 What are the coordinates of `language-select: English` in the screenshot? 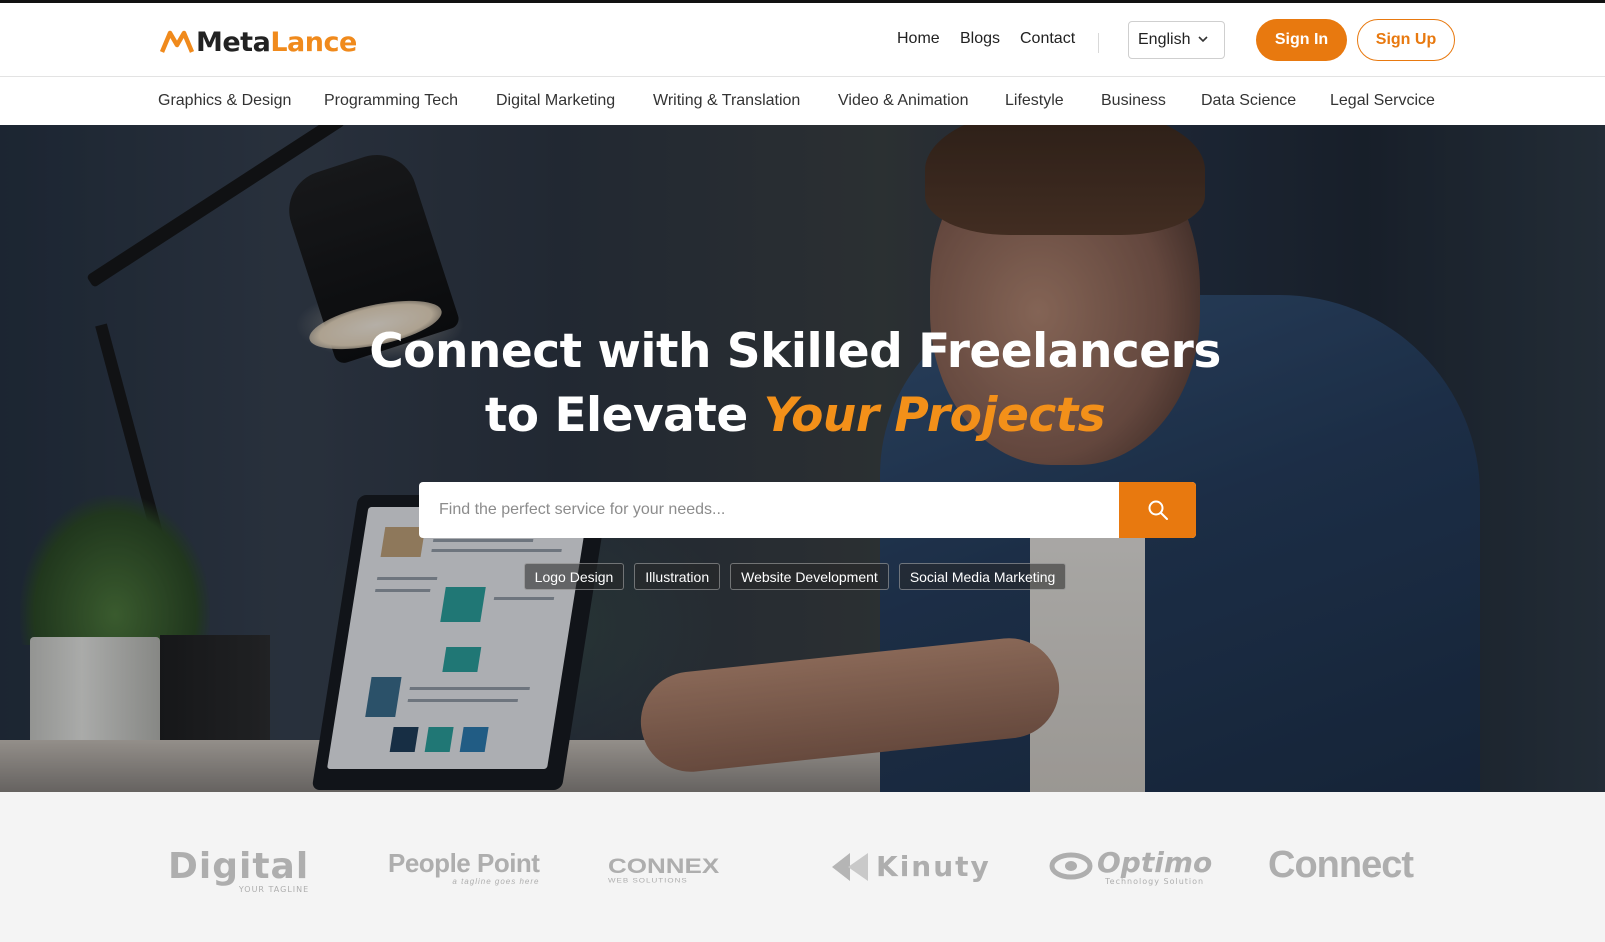 It's located at (1176, 40).